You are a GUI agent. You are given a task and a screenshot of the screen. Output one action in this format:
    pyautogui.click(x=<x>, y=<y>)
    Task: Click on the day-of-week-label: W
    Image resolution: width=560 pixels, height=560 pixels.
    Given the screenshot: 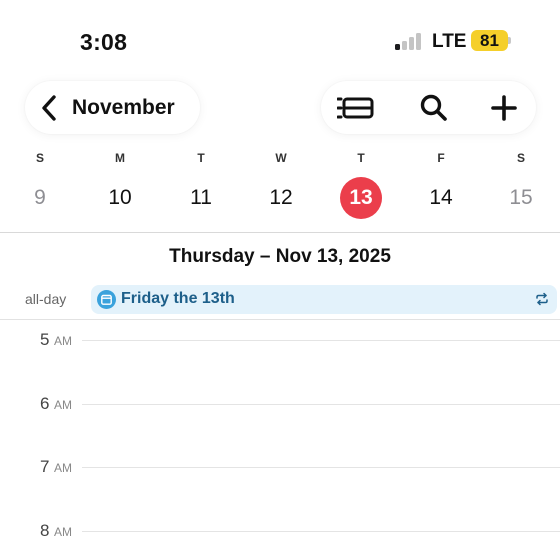 What is the action you would take?
    pyautogui.click(x=281, y=158)
    